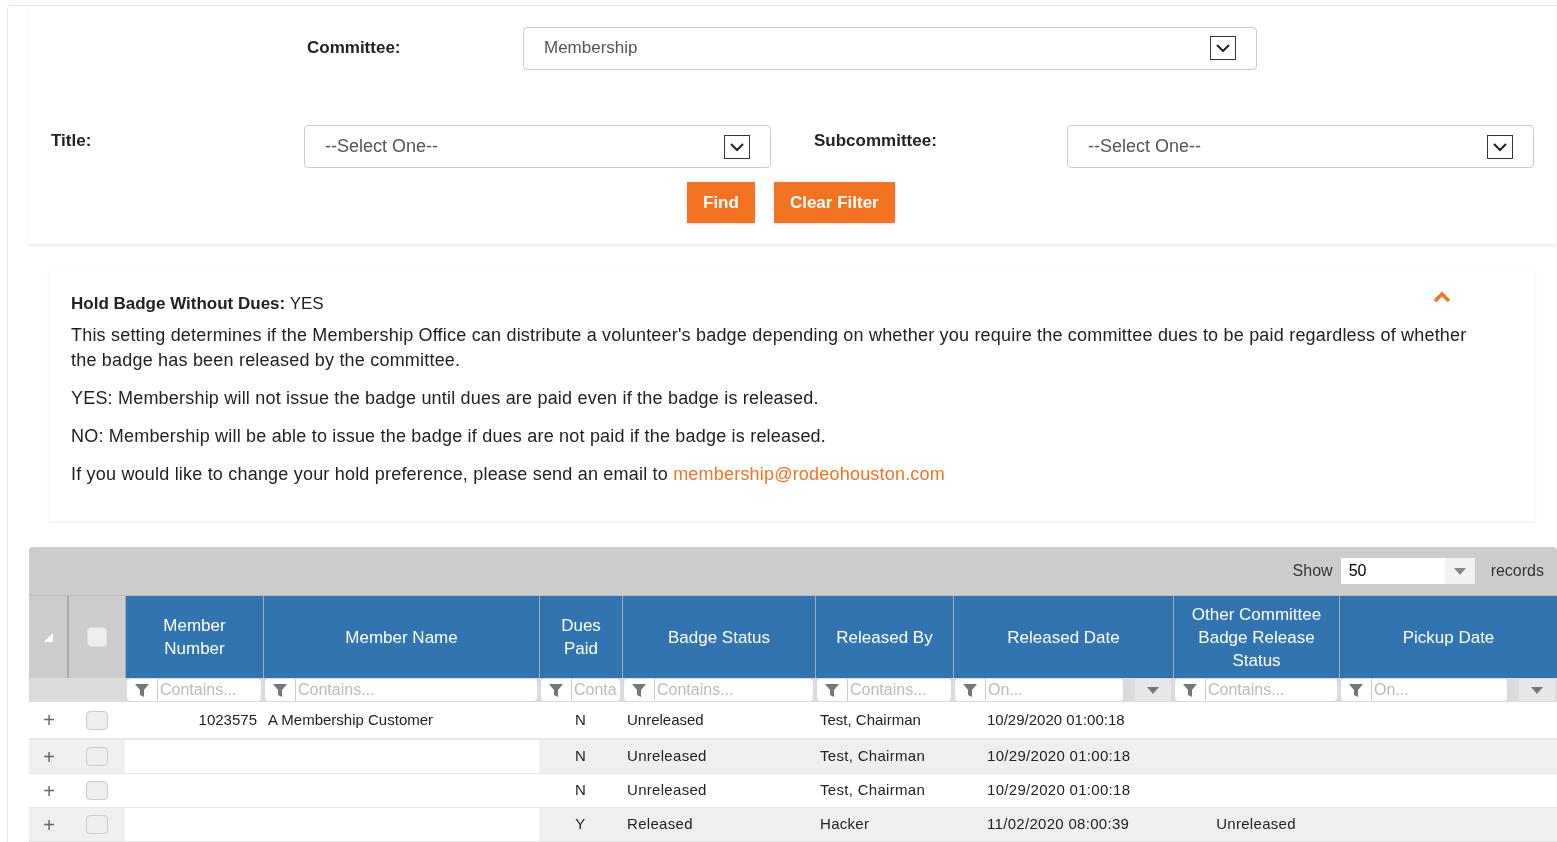 The height and width of the screenshot is (842, 1557). What do you see at coordinates (718, 637) in the screenshot?
I see `column-header: Badge Status` at bounding box center [718, 637].